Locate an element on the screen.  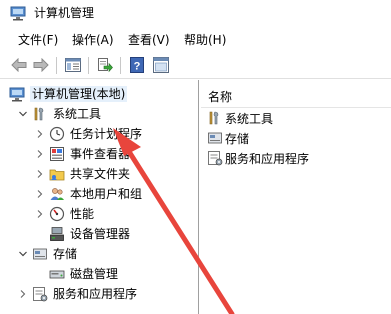
tree-item-label: 磁盘管理 is located at coordinates (94, 274).